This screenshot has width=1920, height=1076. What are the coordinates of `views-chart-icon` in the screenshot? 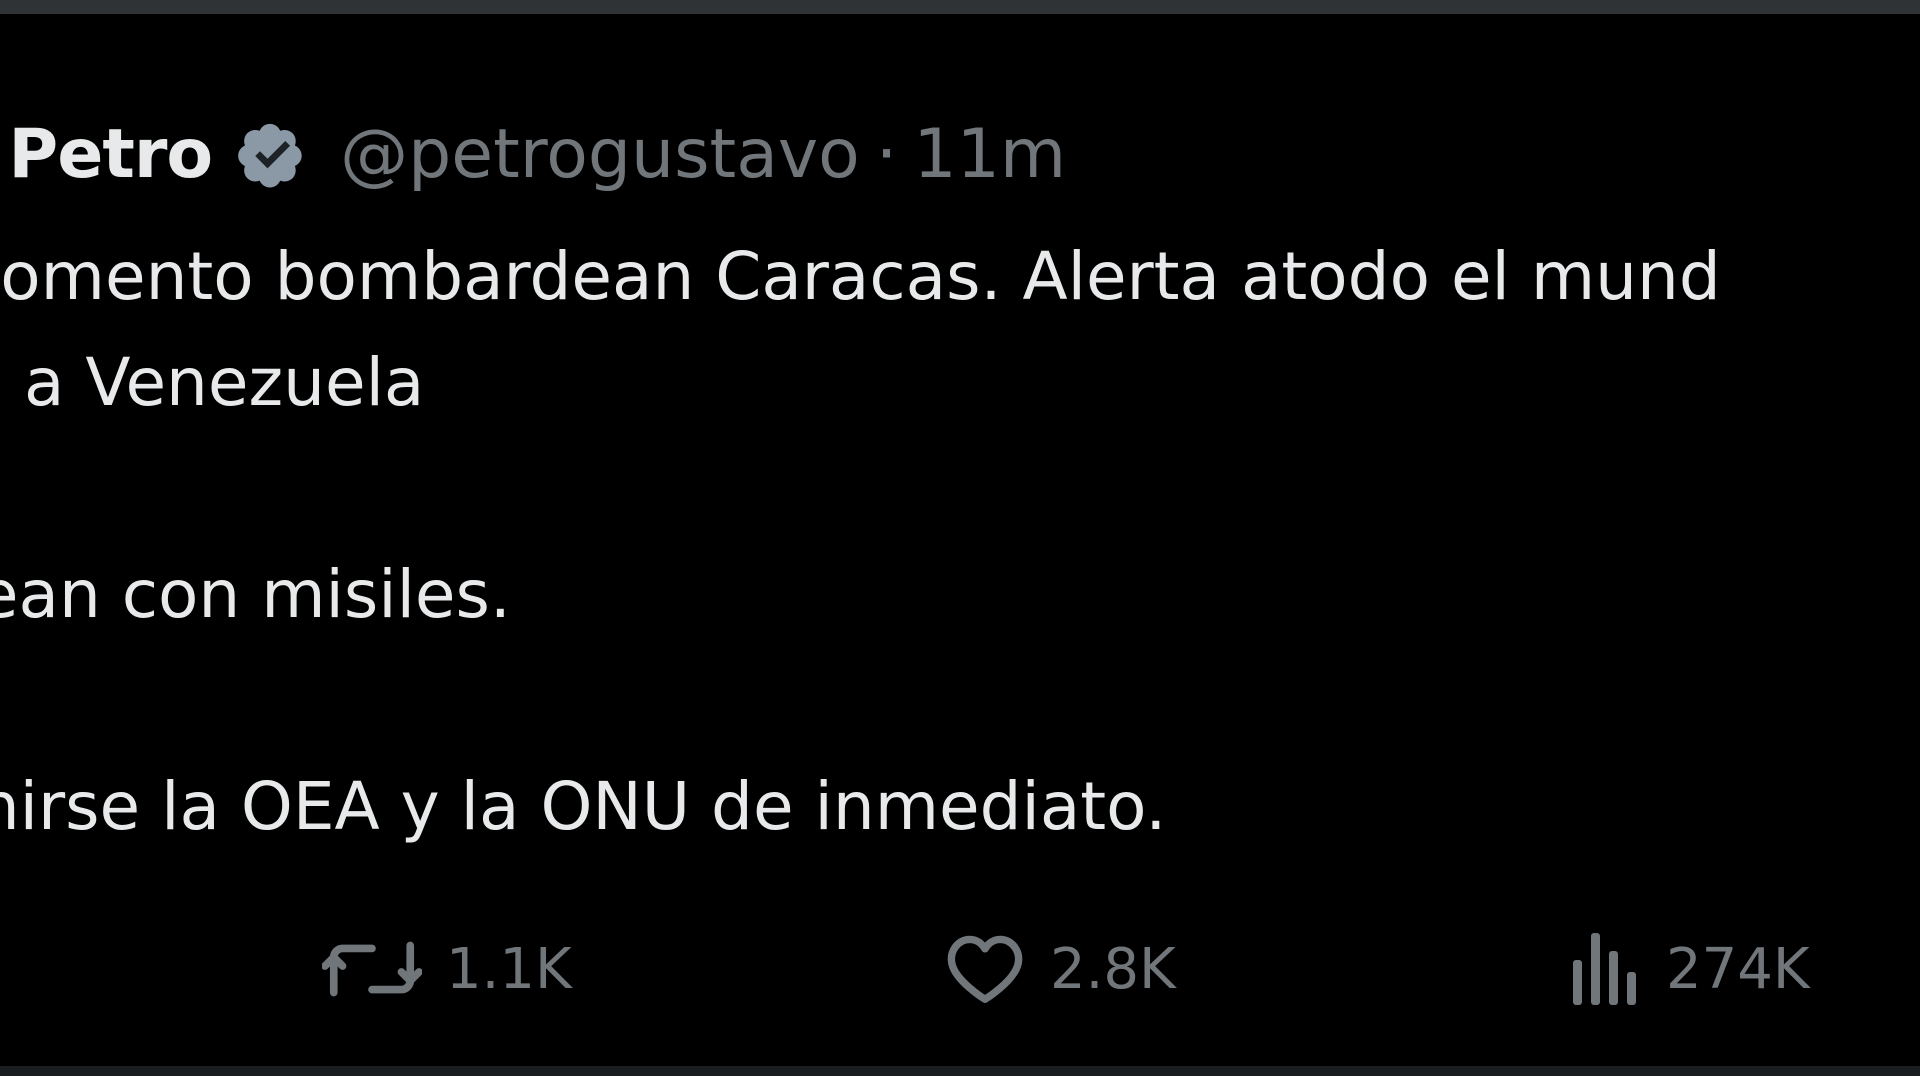 It's located at (1606, 969).